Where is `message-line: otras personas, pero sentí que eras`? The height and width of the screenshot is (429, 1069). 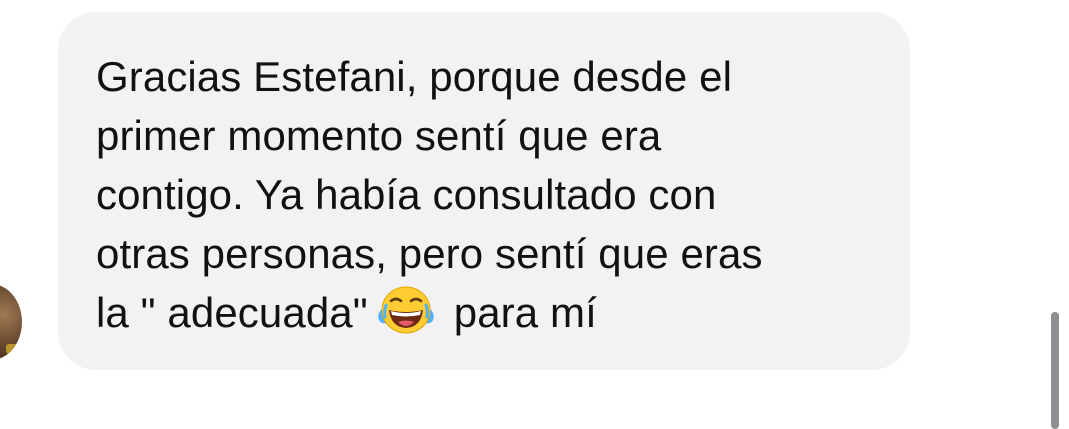 message-line: otras personas, pero sentí que eras is located at coordinates (429, 253).